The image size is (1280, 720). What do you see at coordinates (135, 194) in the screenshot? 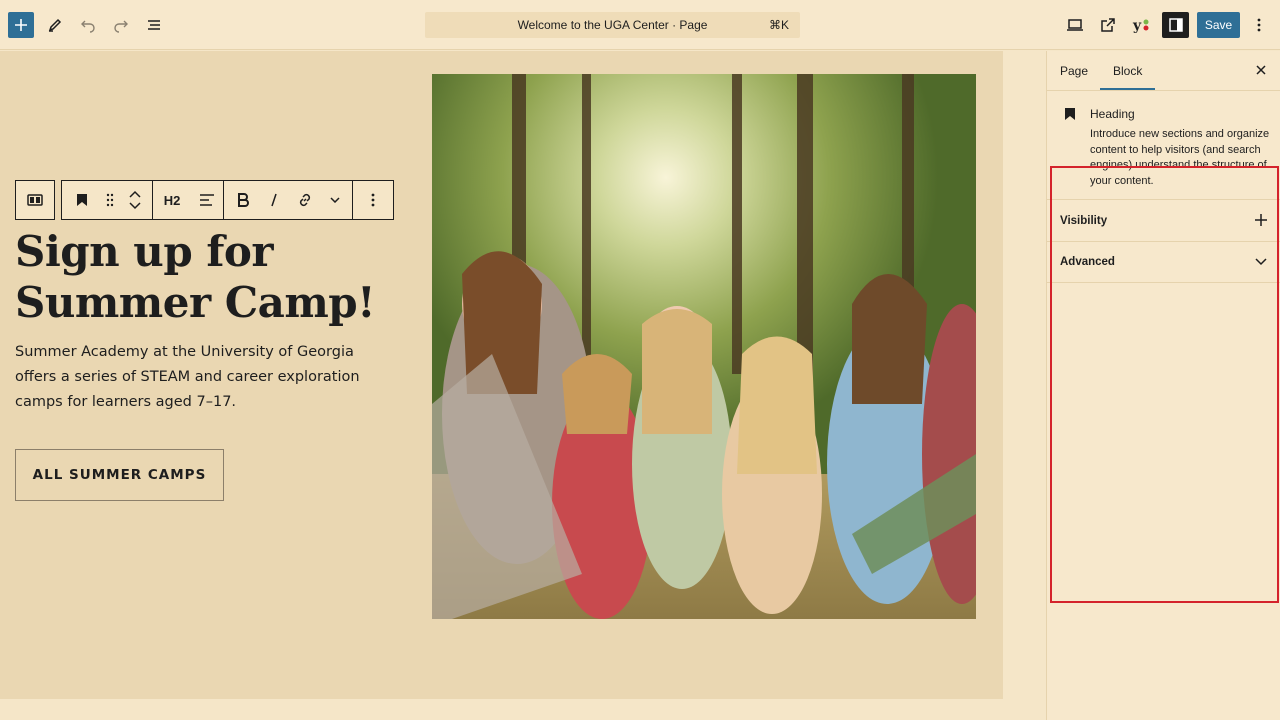
I see `chevron-up-icon` at bounding box center [135, 194].